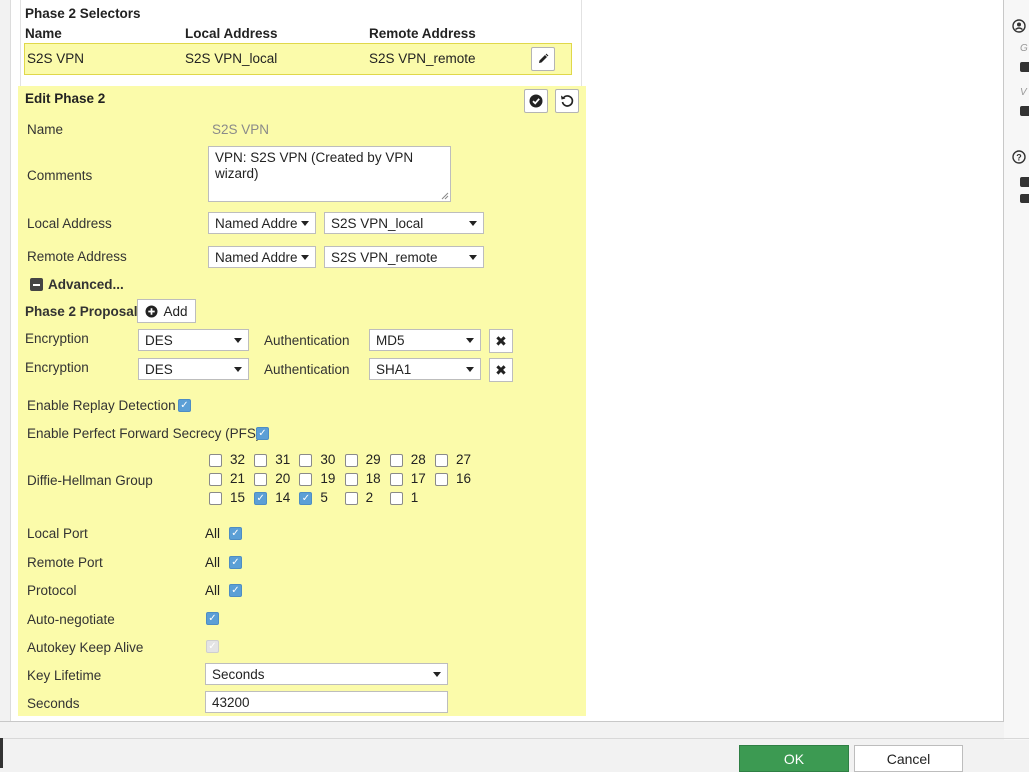 The height and width of the screenshot is (772, 1029). Describe the element at coordinates (283, 497) in the screenshot. I see `dh-group-value: 14` at that location.